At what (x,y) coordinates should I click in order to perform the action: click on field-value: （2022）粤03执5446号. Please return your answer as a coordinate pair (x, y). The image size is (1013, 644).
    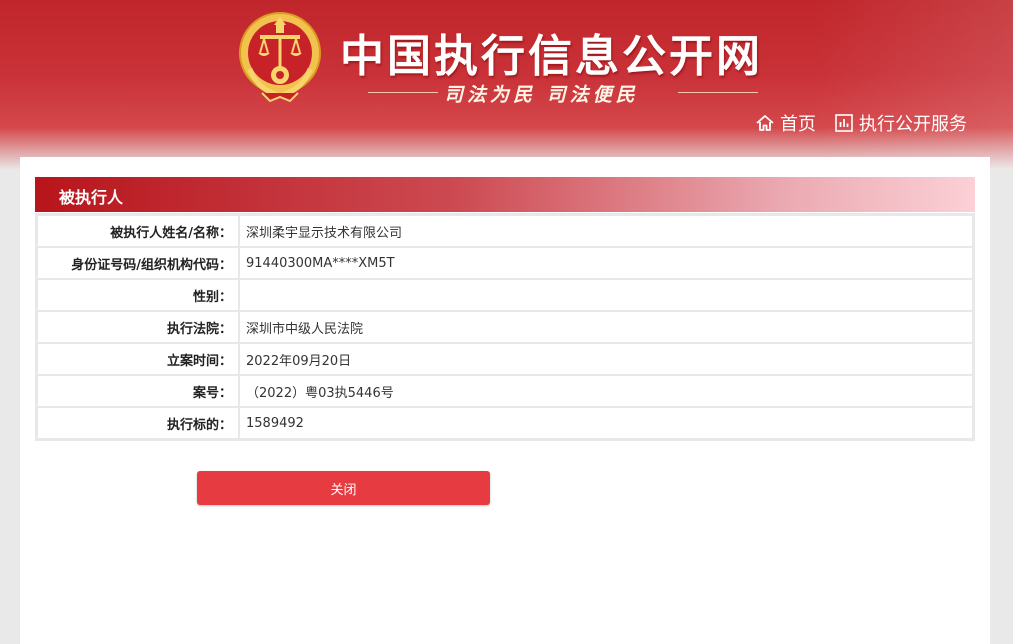
    Looking at the image, I should click on (606, 391).